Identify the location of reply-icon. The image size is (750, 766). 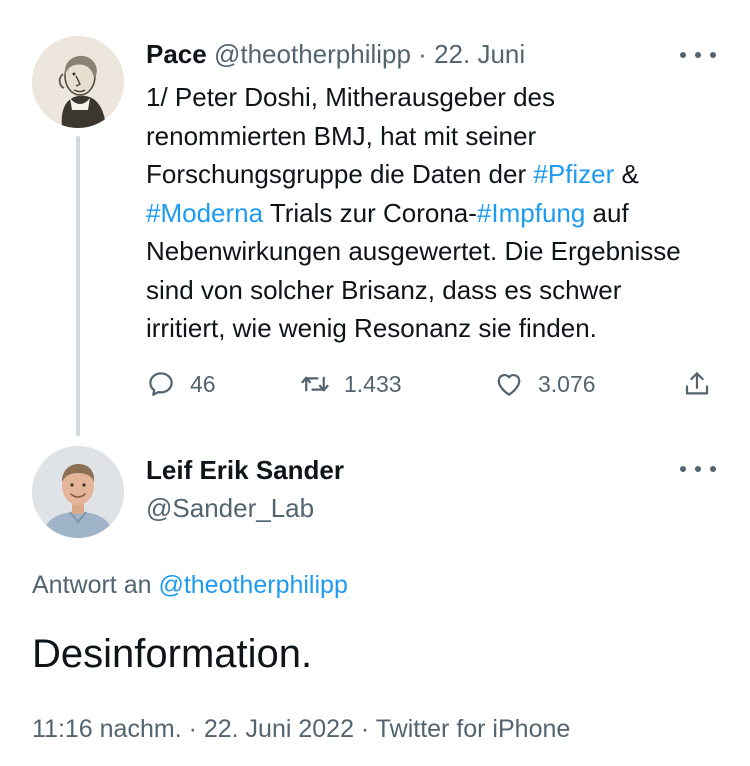
(161, 384).